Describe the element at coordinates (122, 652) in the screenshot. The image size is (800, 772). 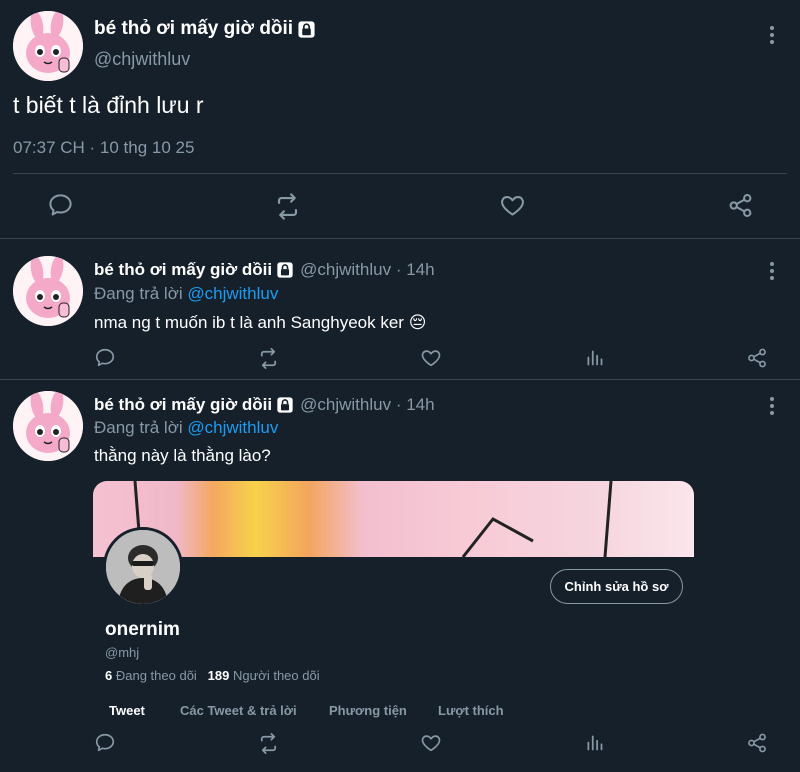
I see `profile-handle: @mhj` at that location.